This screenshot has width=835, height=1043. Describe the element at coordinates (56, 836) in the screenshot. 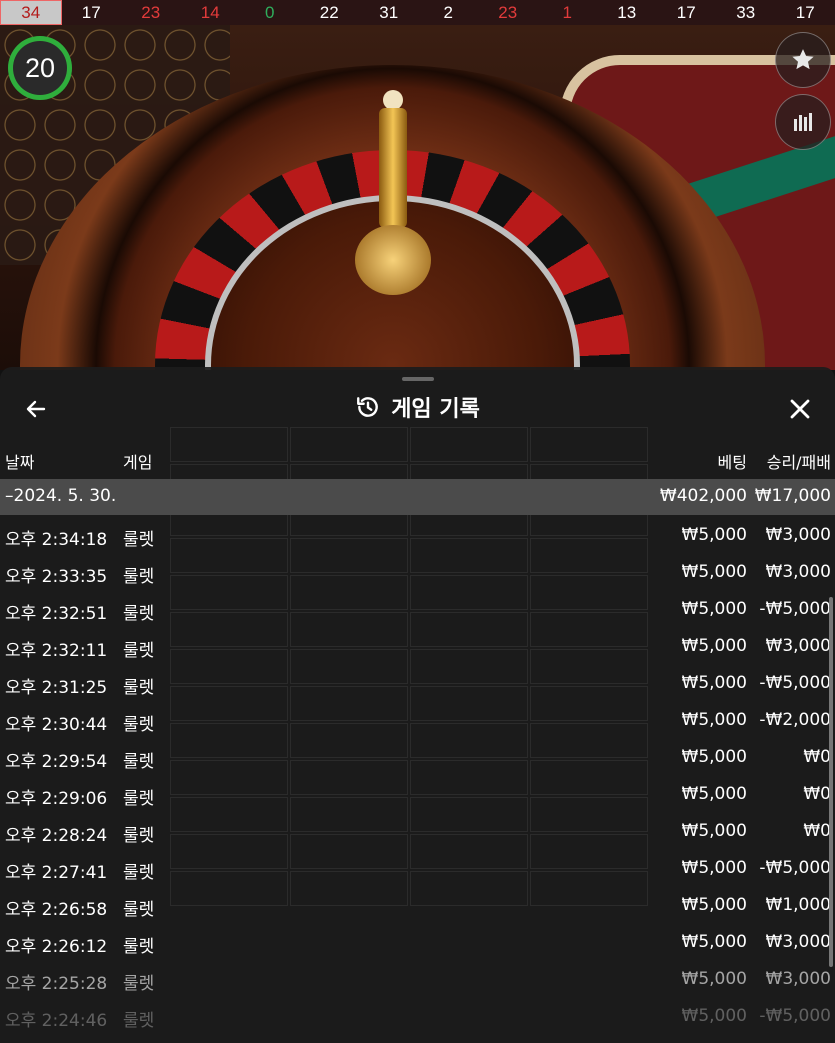

I see `row-time: 오후 2:28:24` at that location.